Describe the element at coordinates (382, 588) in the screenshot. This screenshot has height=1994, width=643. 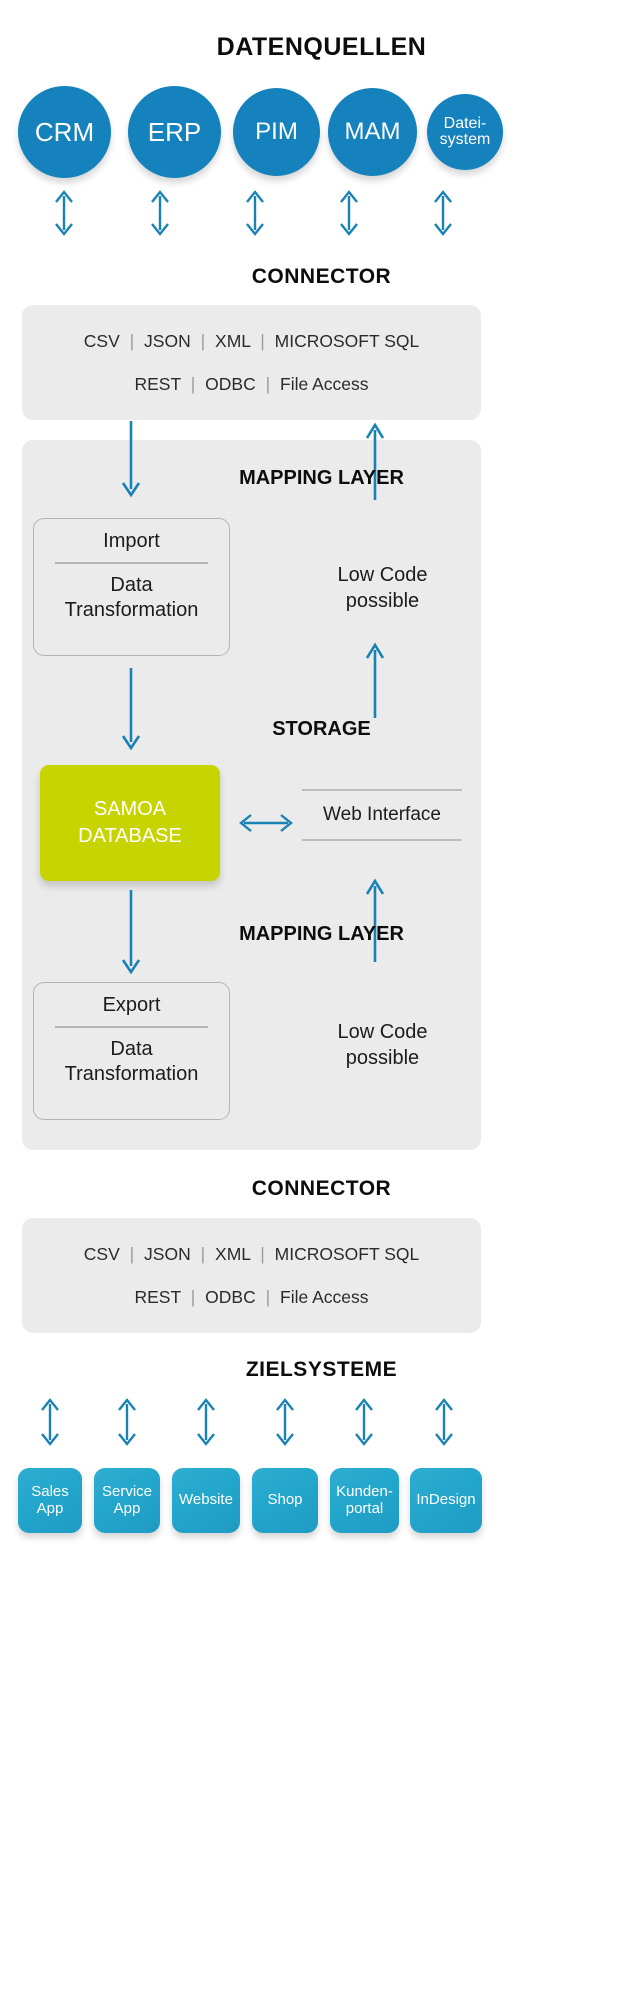
I see `low-code-label-top: Low Code possible` at that location.